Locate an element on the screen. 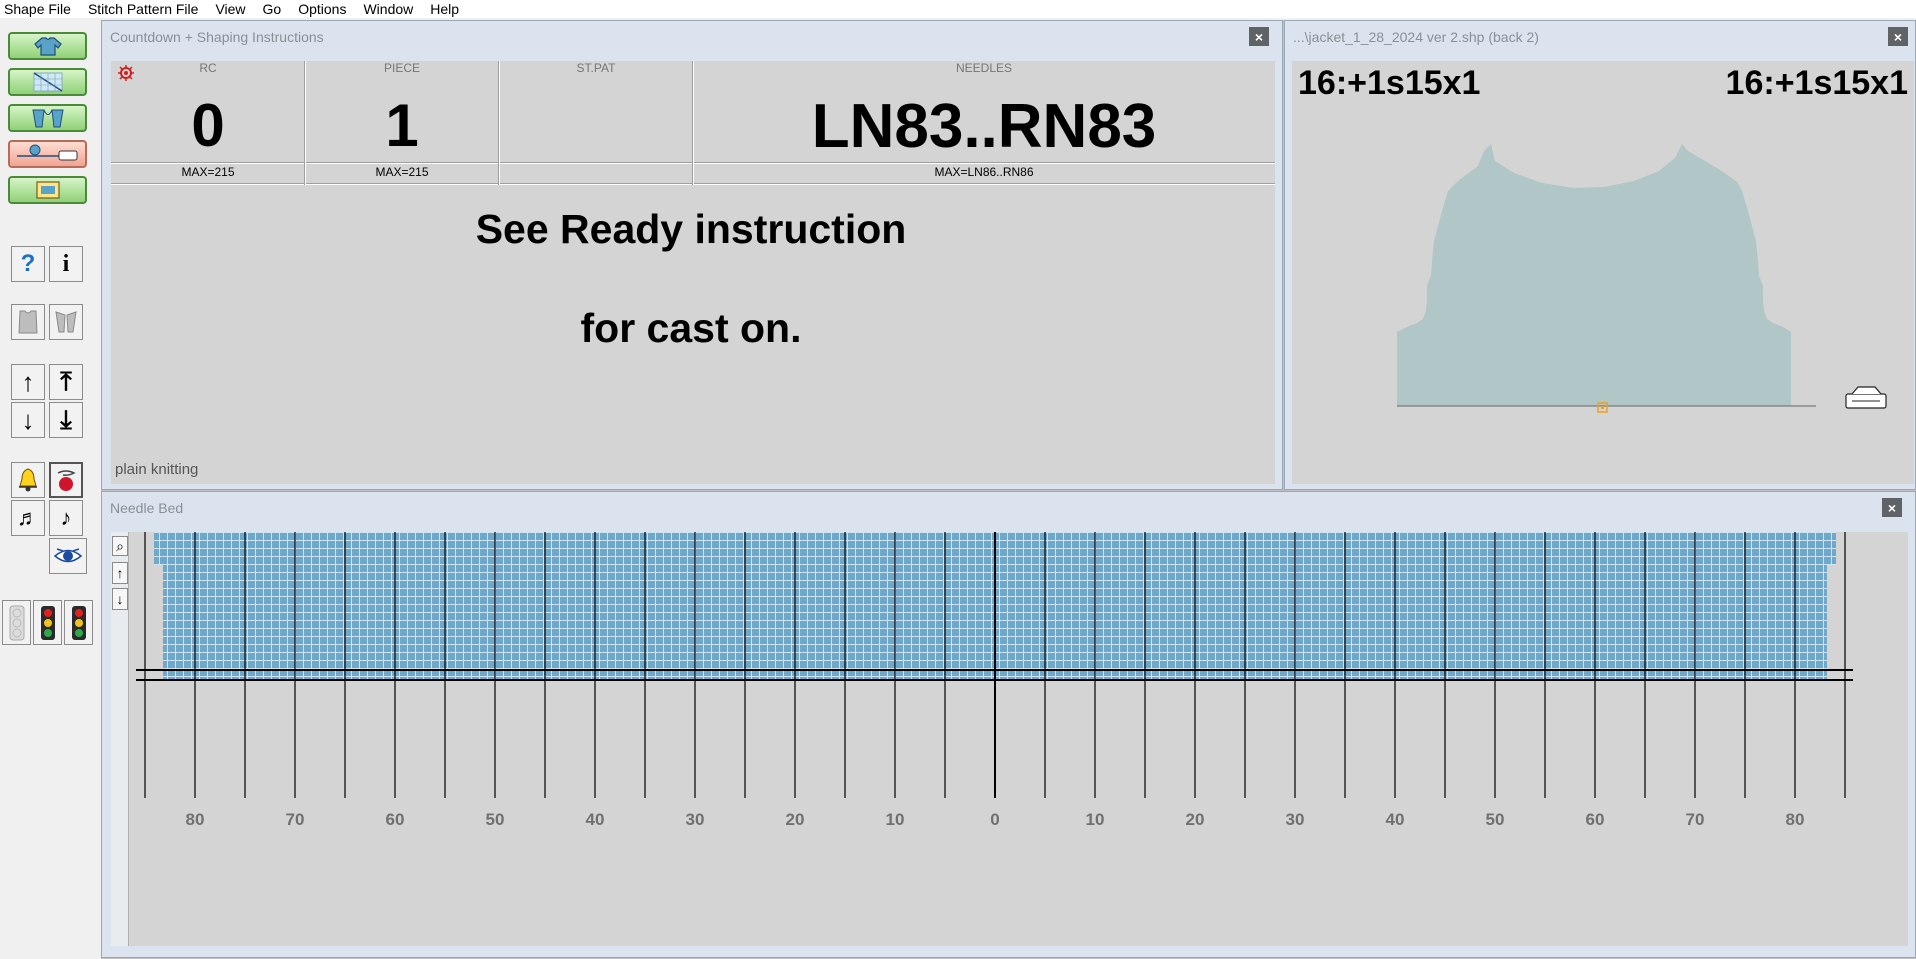  music-single-button: ♪ is located at coordinates (66, 518).